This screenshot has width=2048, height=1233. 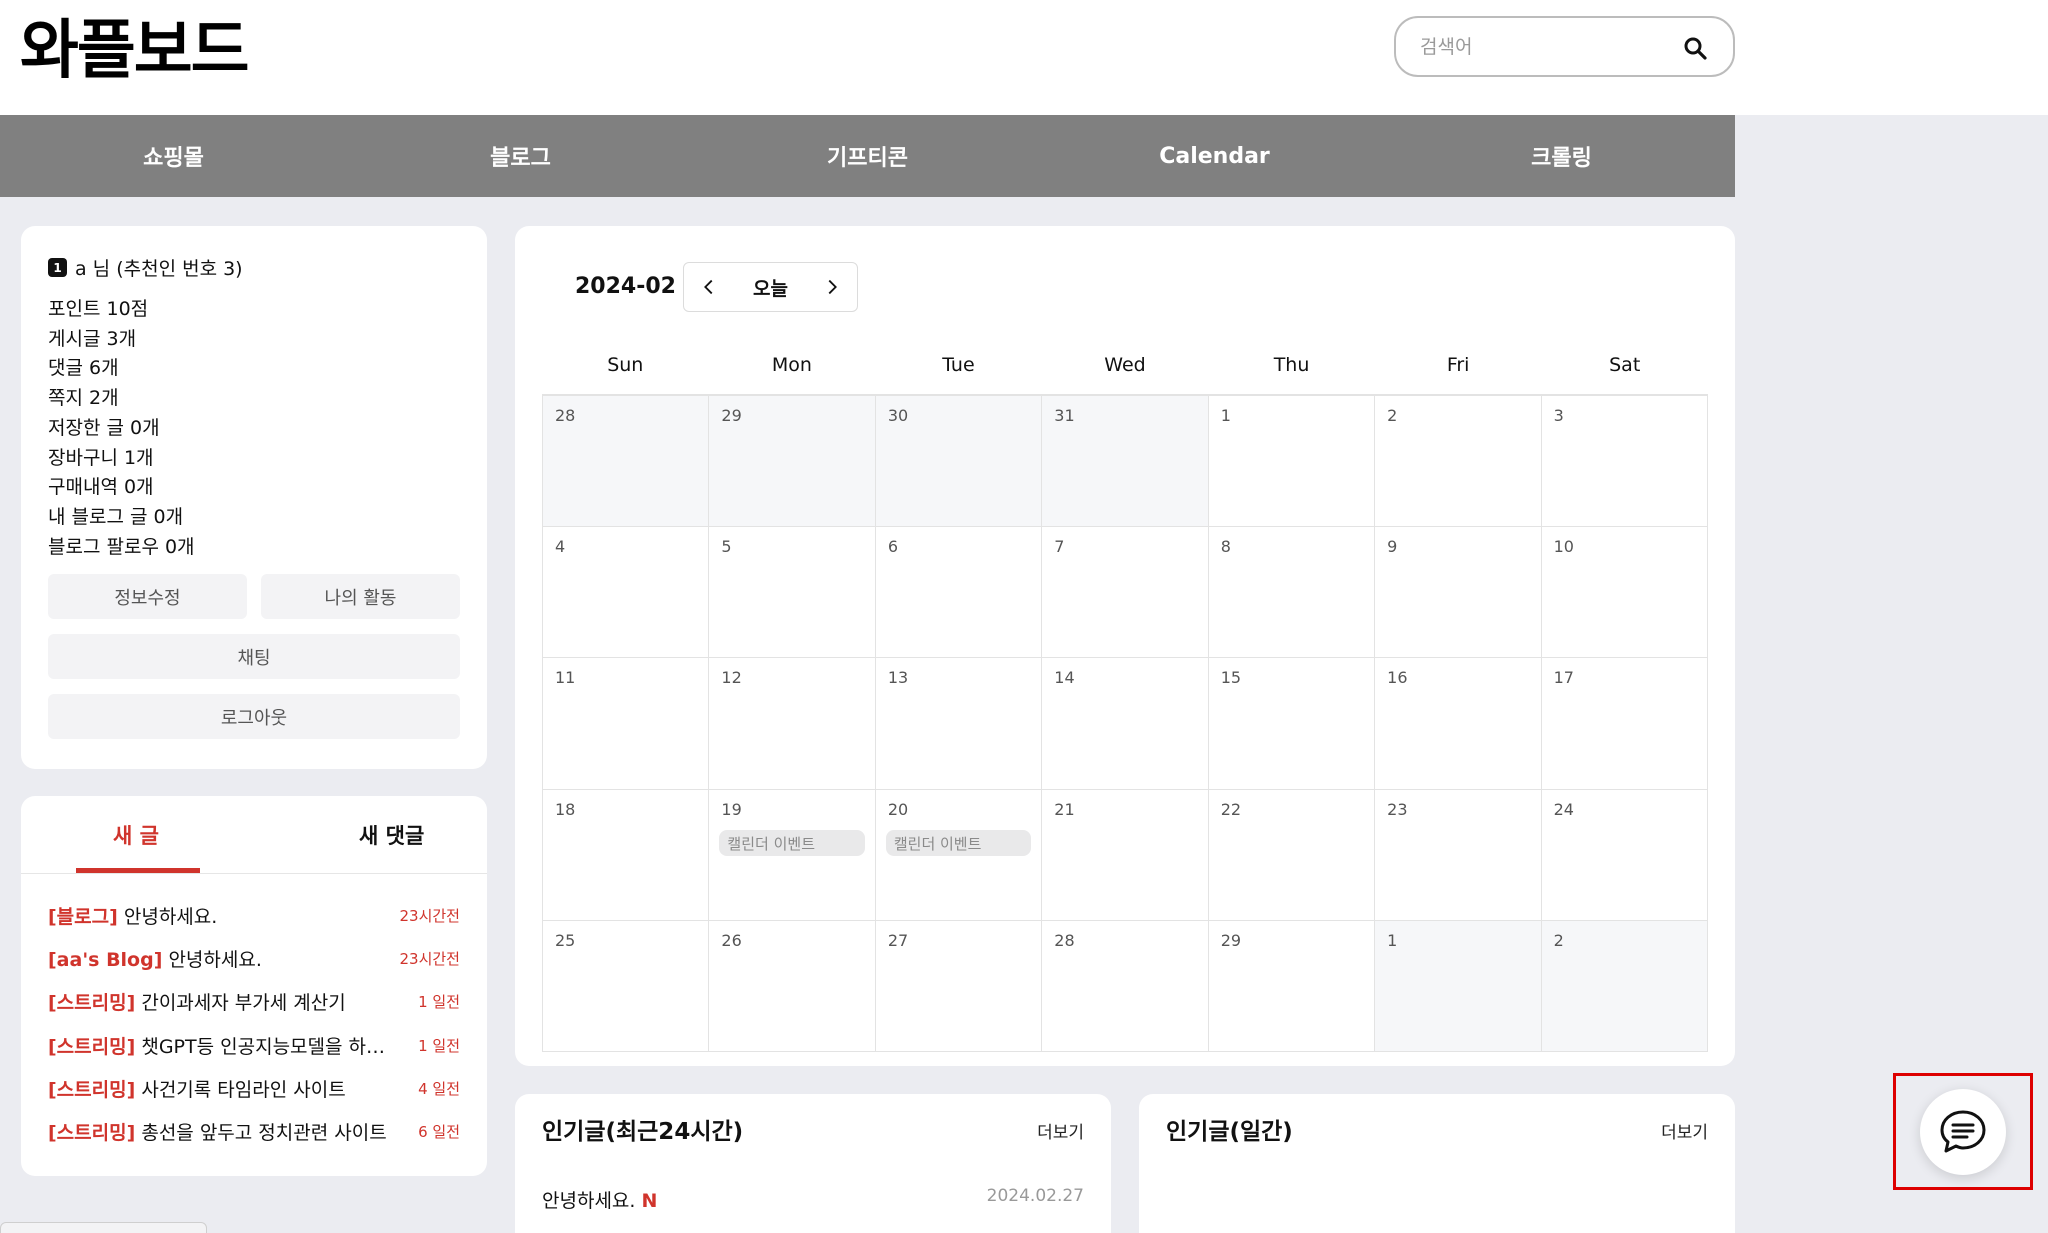 What do you see at coordinates (1624, 724) in the screenshot?
I see `calendar-day-cell: 17` at bounding box center [1624, 724].